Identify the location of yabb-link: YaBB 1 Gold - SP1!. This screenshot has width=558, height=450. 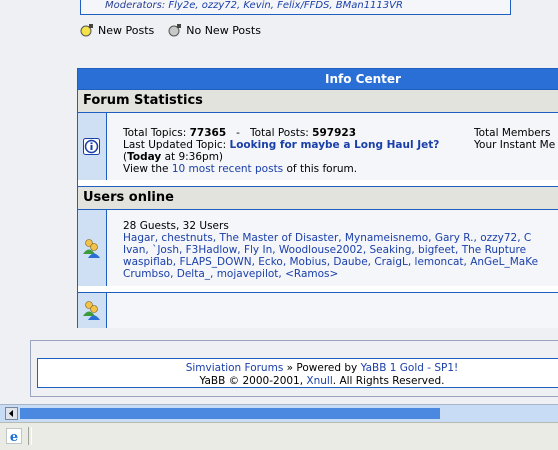
(410, 368).